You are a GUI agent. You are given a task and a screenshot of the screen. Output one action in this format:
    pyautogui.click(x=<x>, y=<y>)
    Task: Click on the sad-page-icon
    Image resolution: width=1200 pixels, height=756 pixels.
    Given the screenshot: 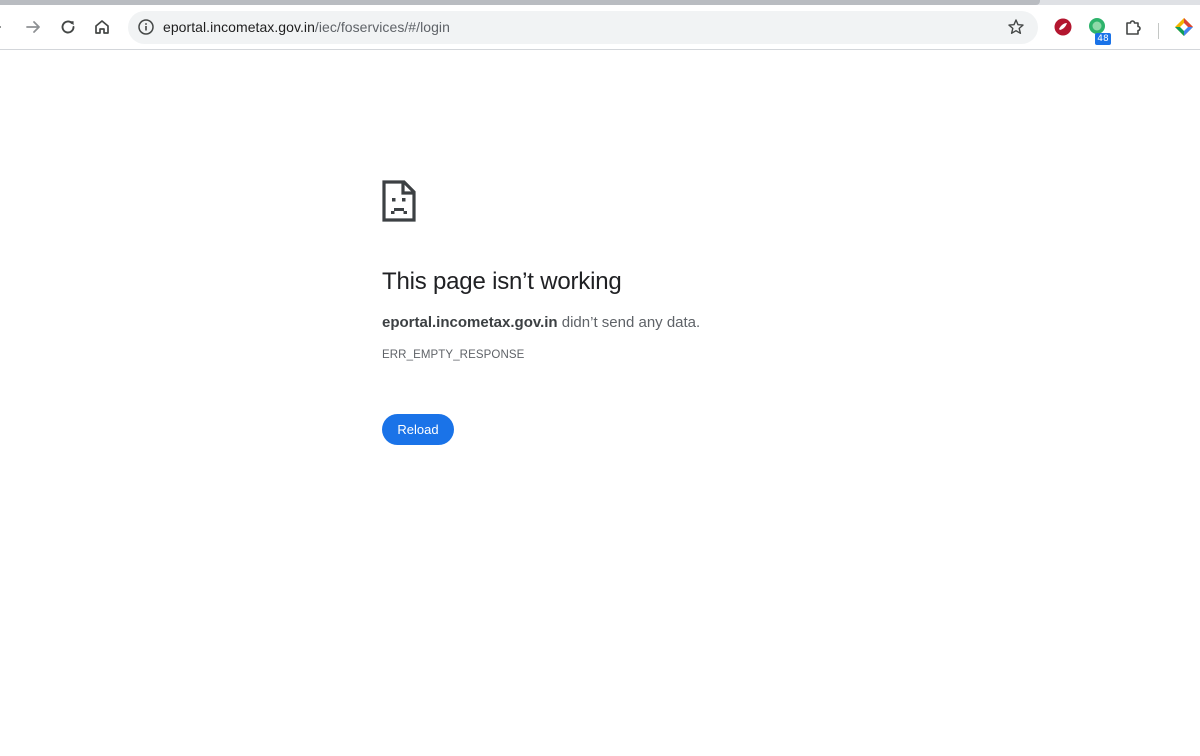 What is the action you would take?
    pyautogui.click(x=399, y=201)
    